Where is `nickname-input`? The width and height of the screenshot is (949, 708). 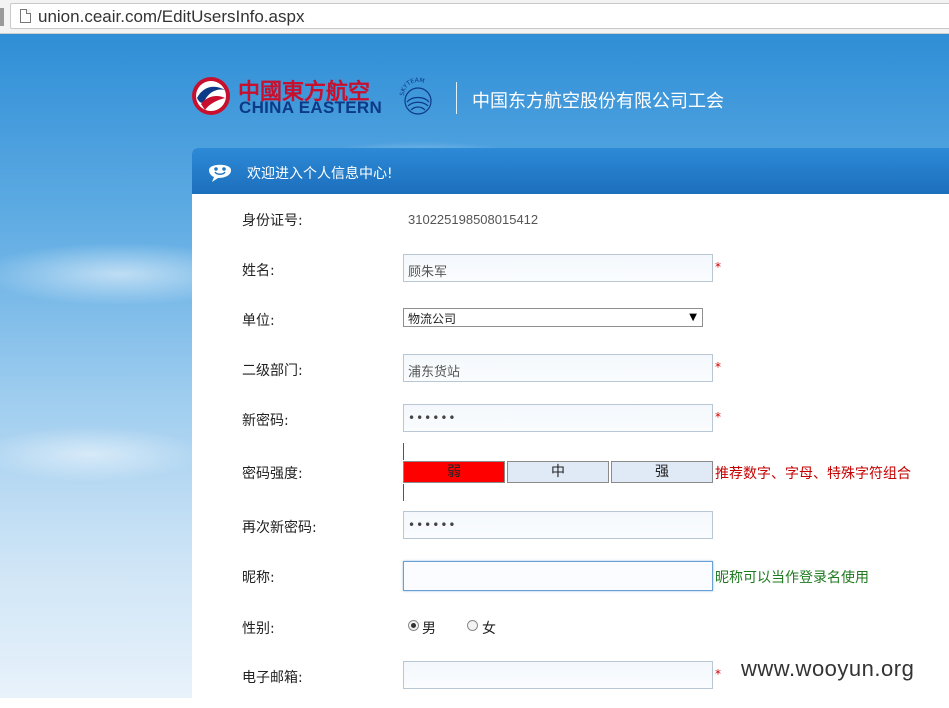 nickname-input is located at coordinates (558, 576).